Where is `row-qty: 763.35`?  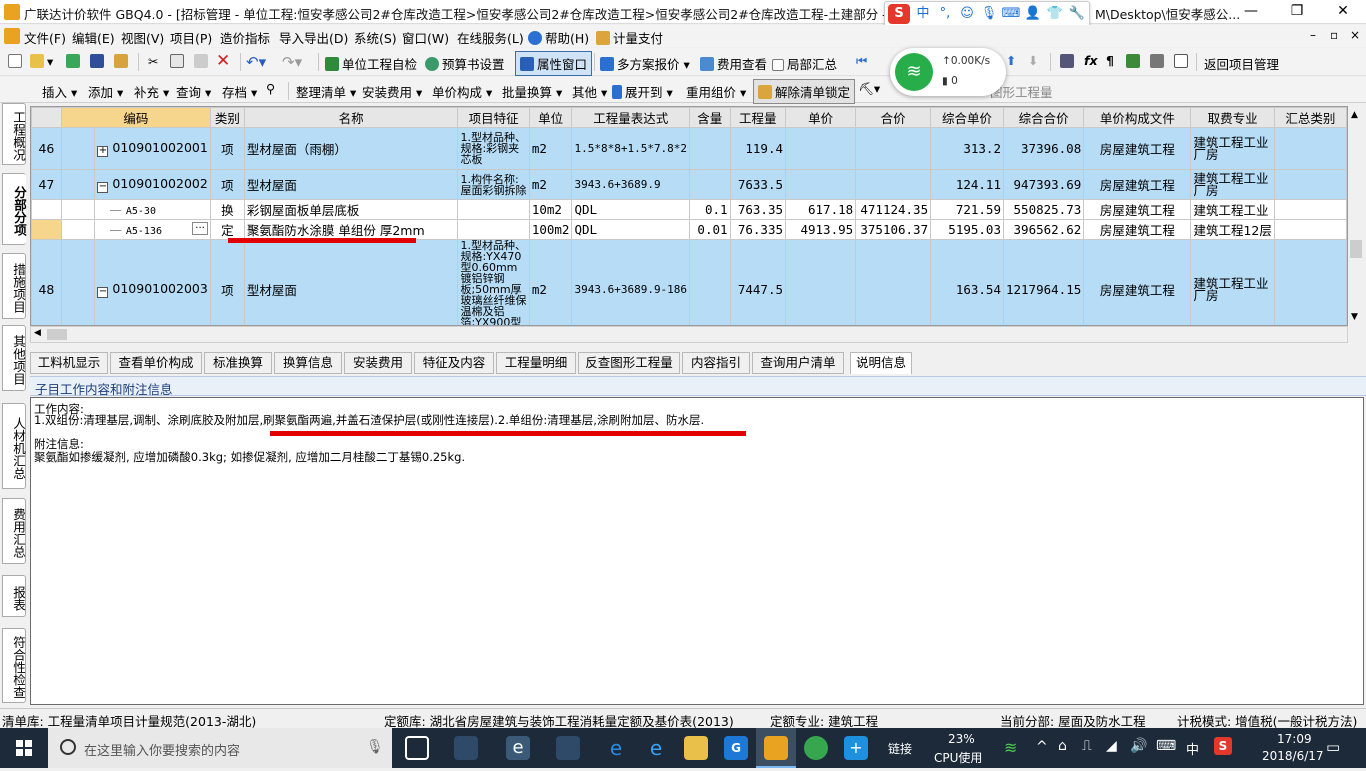 row-qty: 763.35 is located at coordinates (758, 209).